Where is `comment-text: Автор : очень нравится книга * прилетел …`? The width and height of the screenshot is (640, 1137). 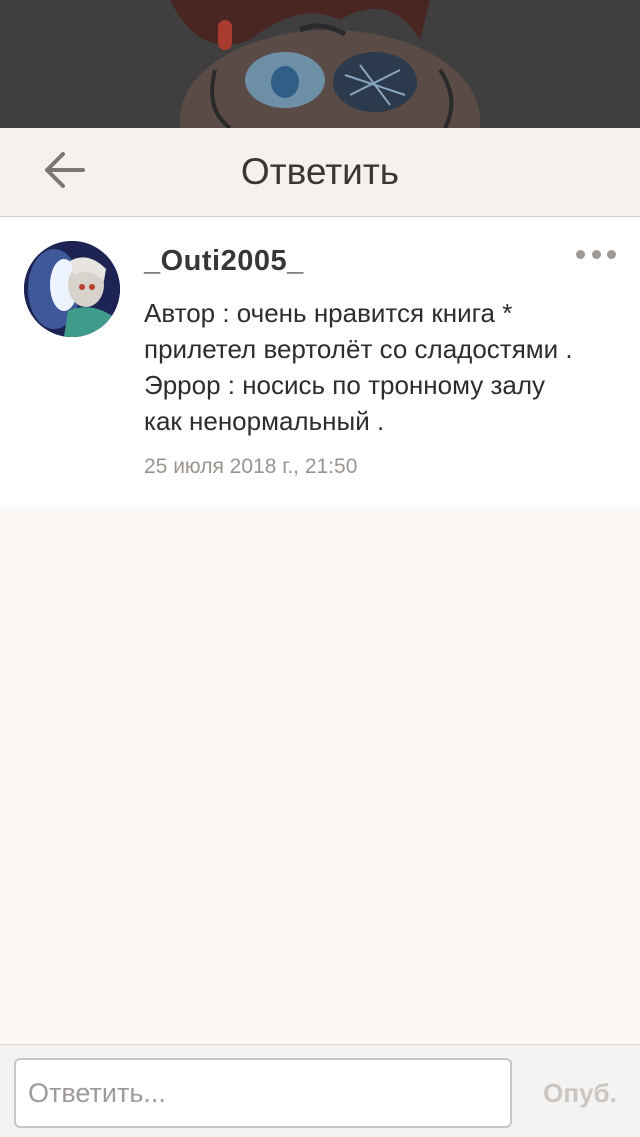 comment-text: Автор : очень нравится книга * прилетел … is located at coordinates (384, 367).